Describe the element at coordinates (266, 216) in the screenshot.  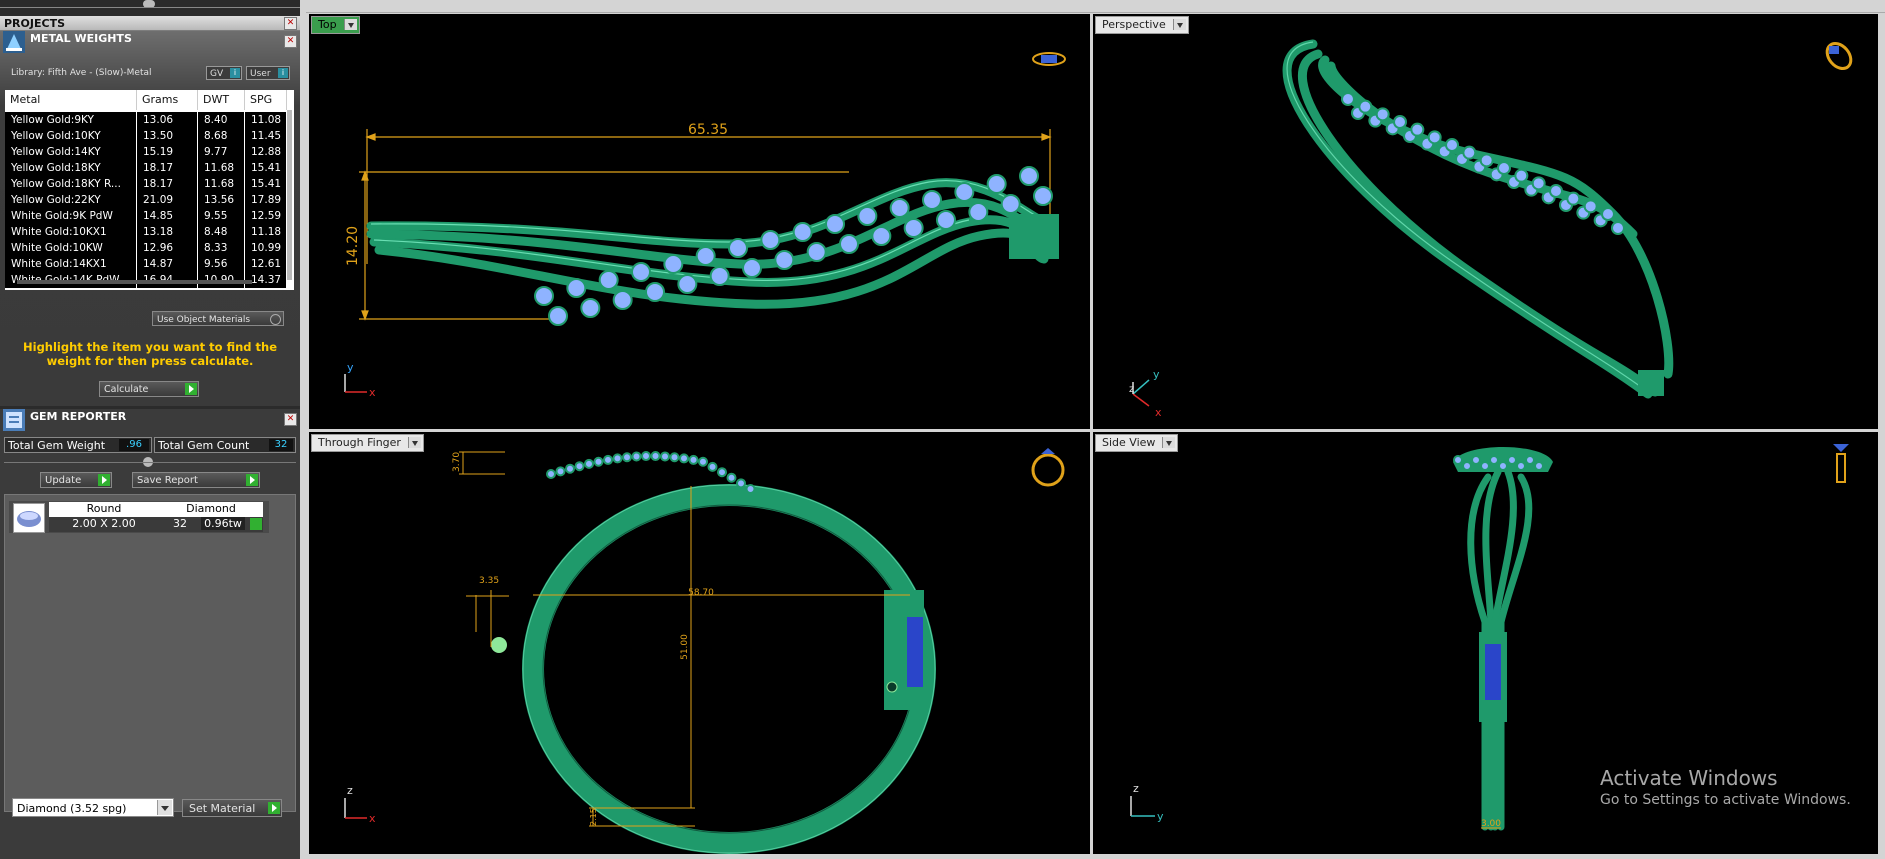
I see `table-cell: 12.59` at that location.